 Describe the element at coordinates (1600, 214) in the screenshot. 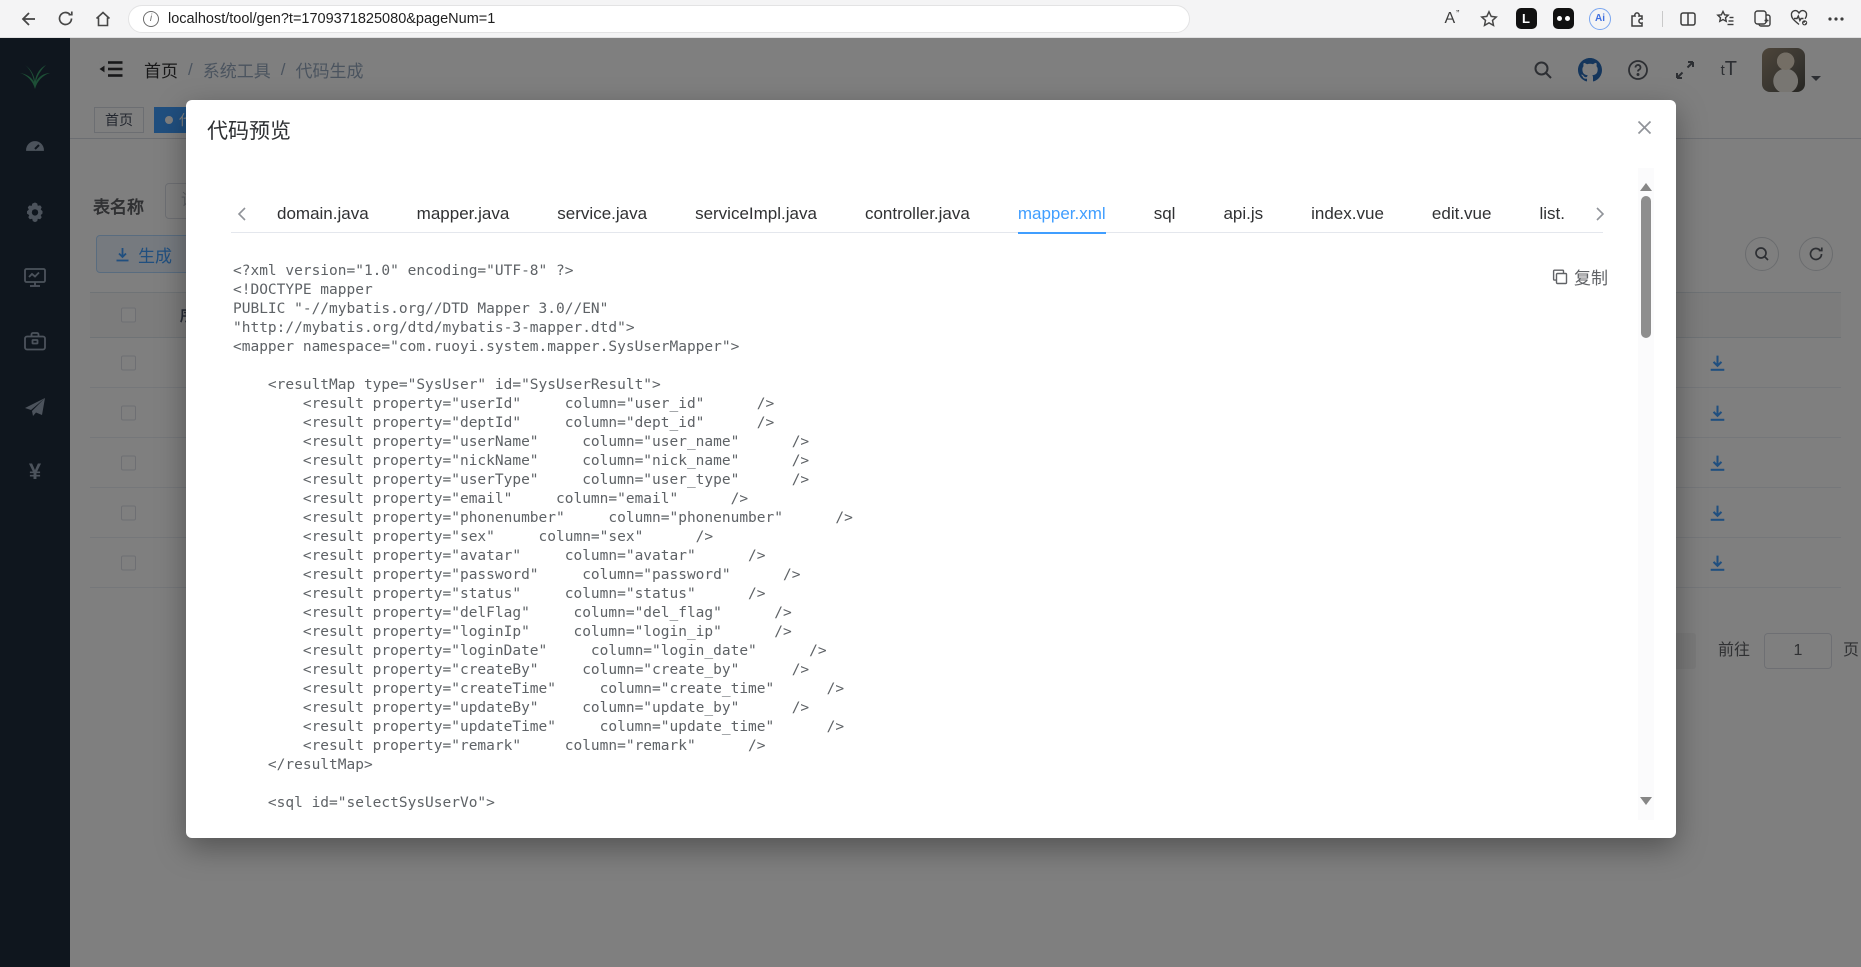

I see `tabs-next-icon` at that location.